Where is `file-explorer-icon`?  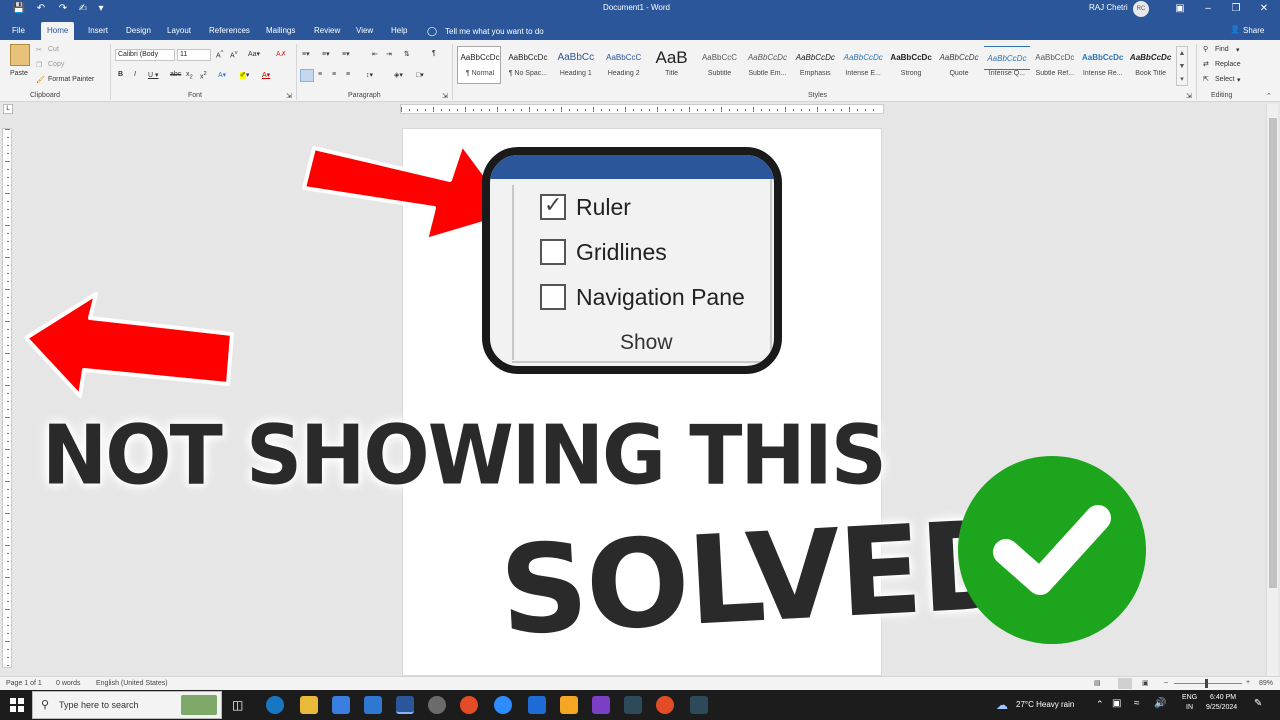 file-explorer-icon is located at coordinates (309, 705).